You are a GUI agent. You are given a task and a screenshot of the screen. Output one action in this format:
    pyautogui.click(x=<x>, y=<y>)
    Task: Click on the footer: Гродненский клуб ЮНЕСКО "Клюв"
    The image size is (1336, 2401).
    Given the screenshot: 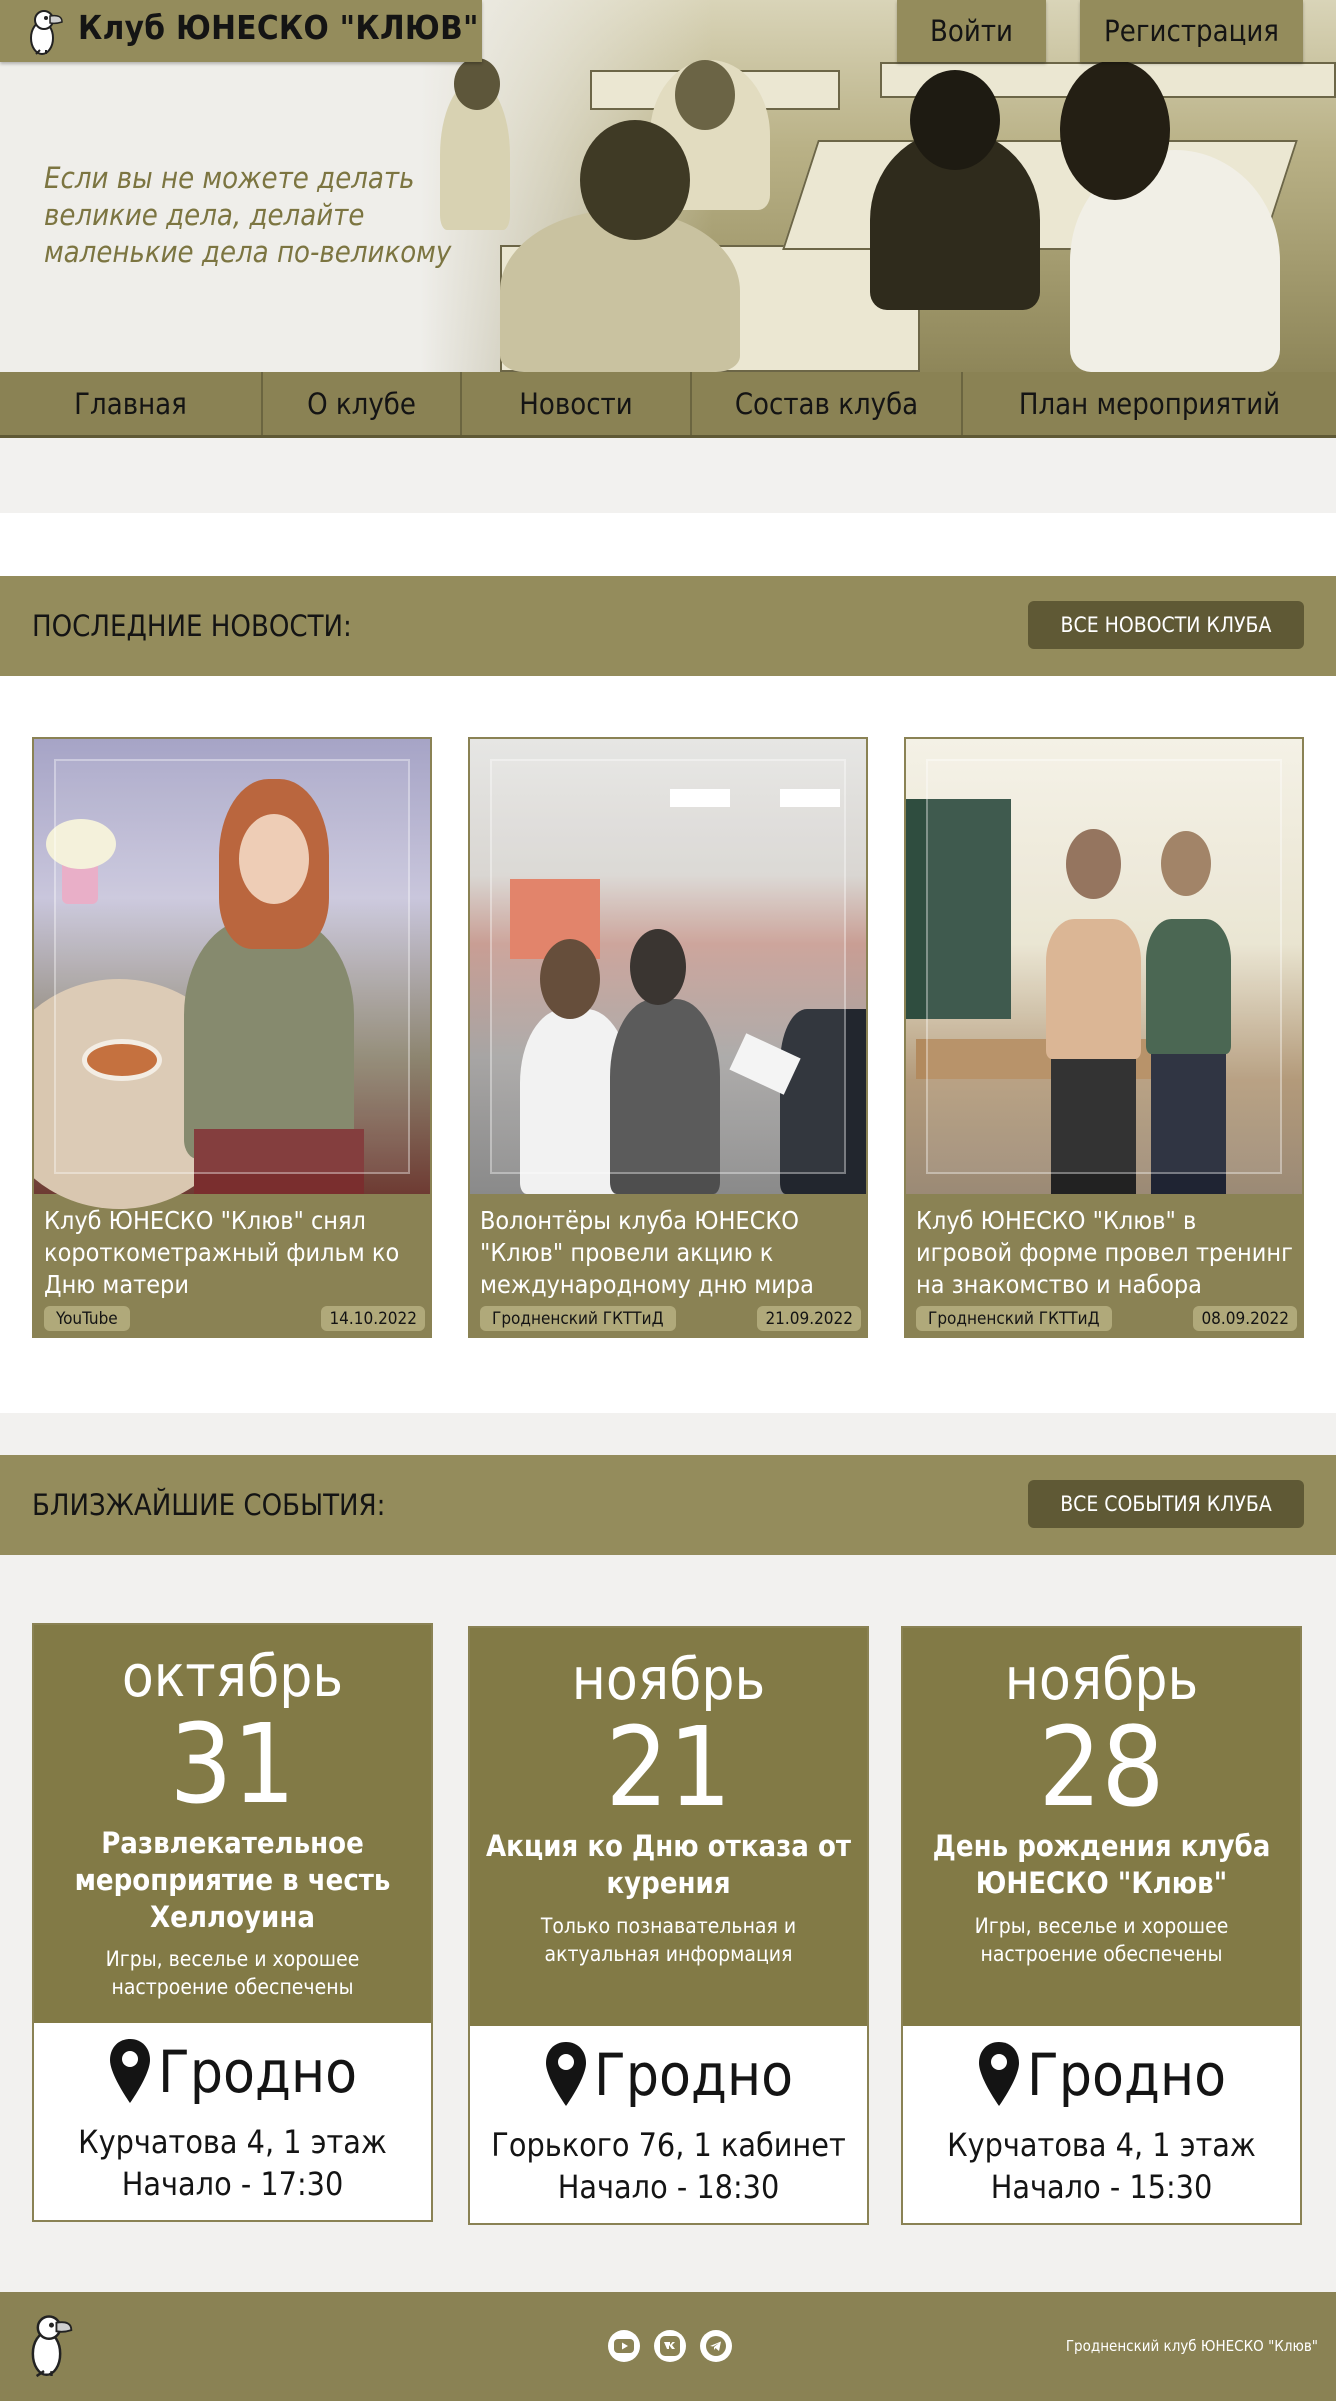 What is the action you would take?
    pyautogui.click(x=668, y=2346)
    